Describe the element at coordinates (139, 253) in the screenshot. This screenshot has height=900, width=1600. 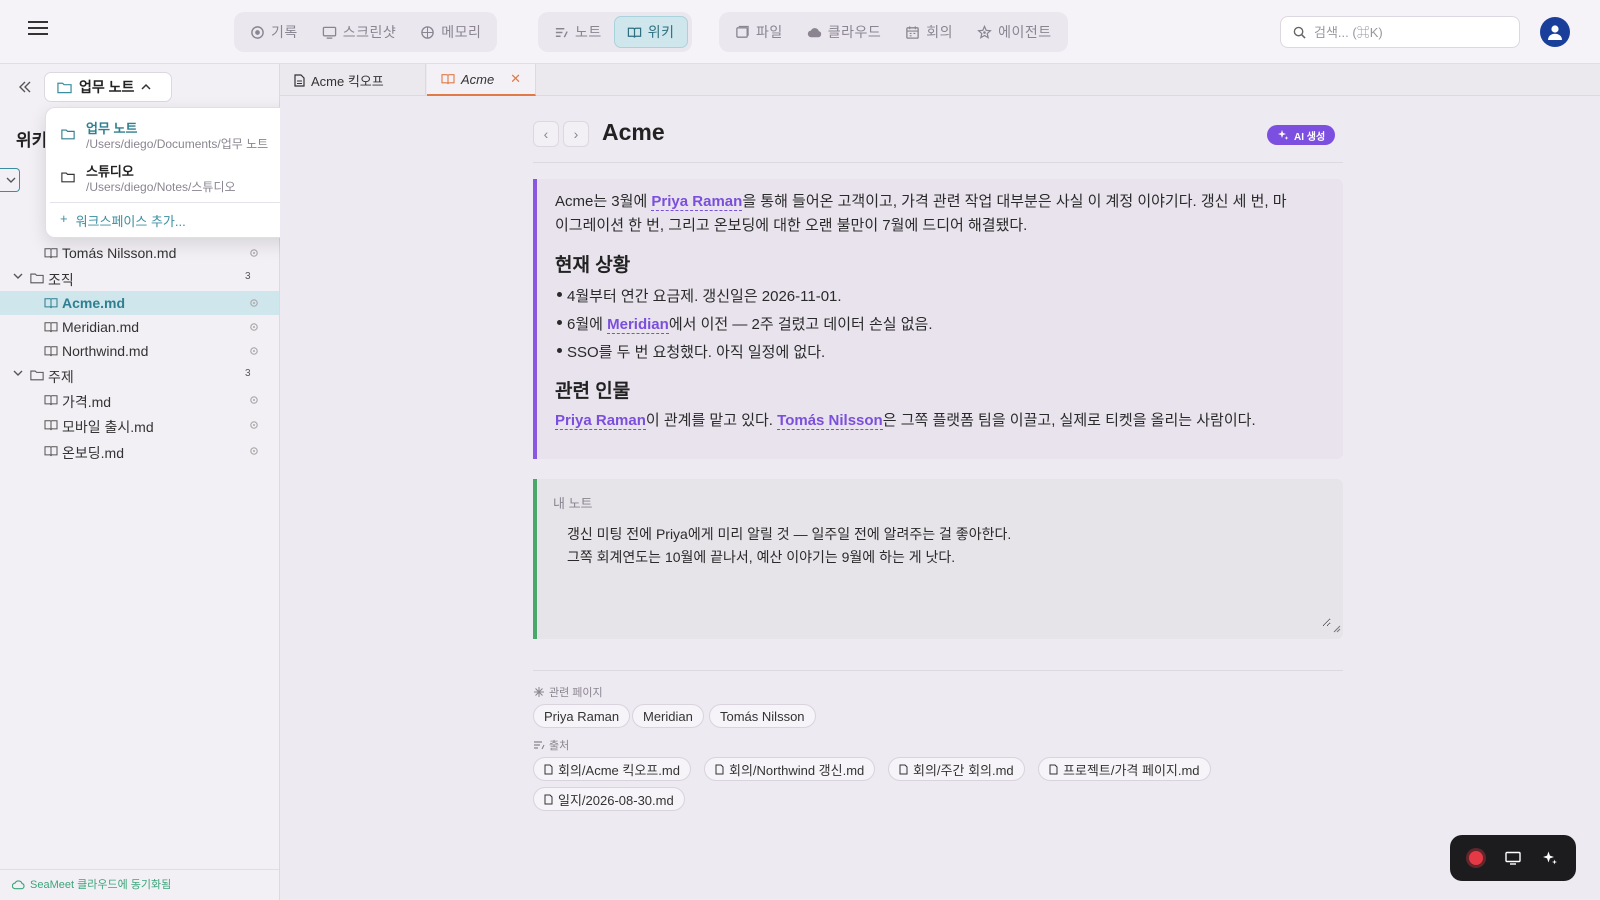
I see `tree-item-tomas: Tomás Nilsson.md` at that location.